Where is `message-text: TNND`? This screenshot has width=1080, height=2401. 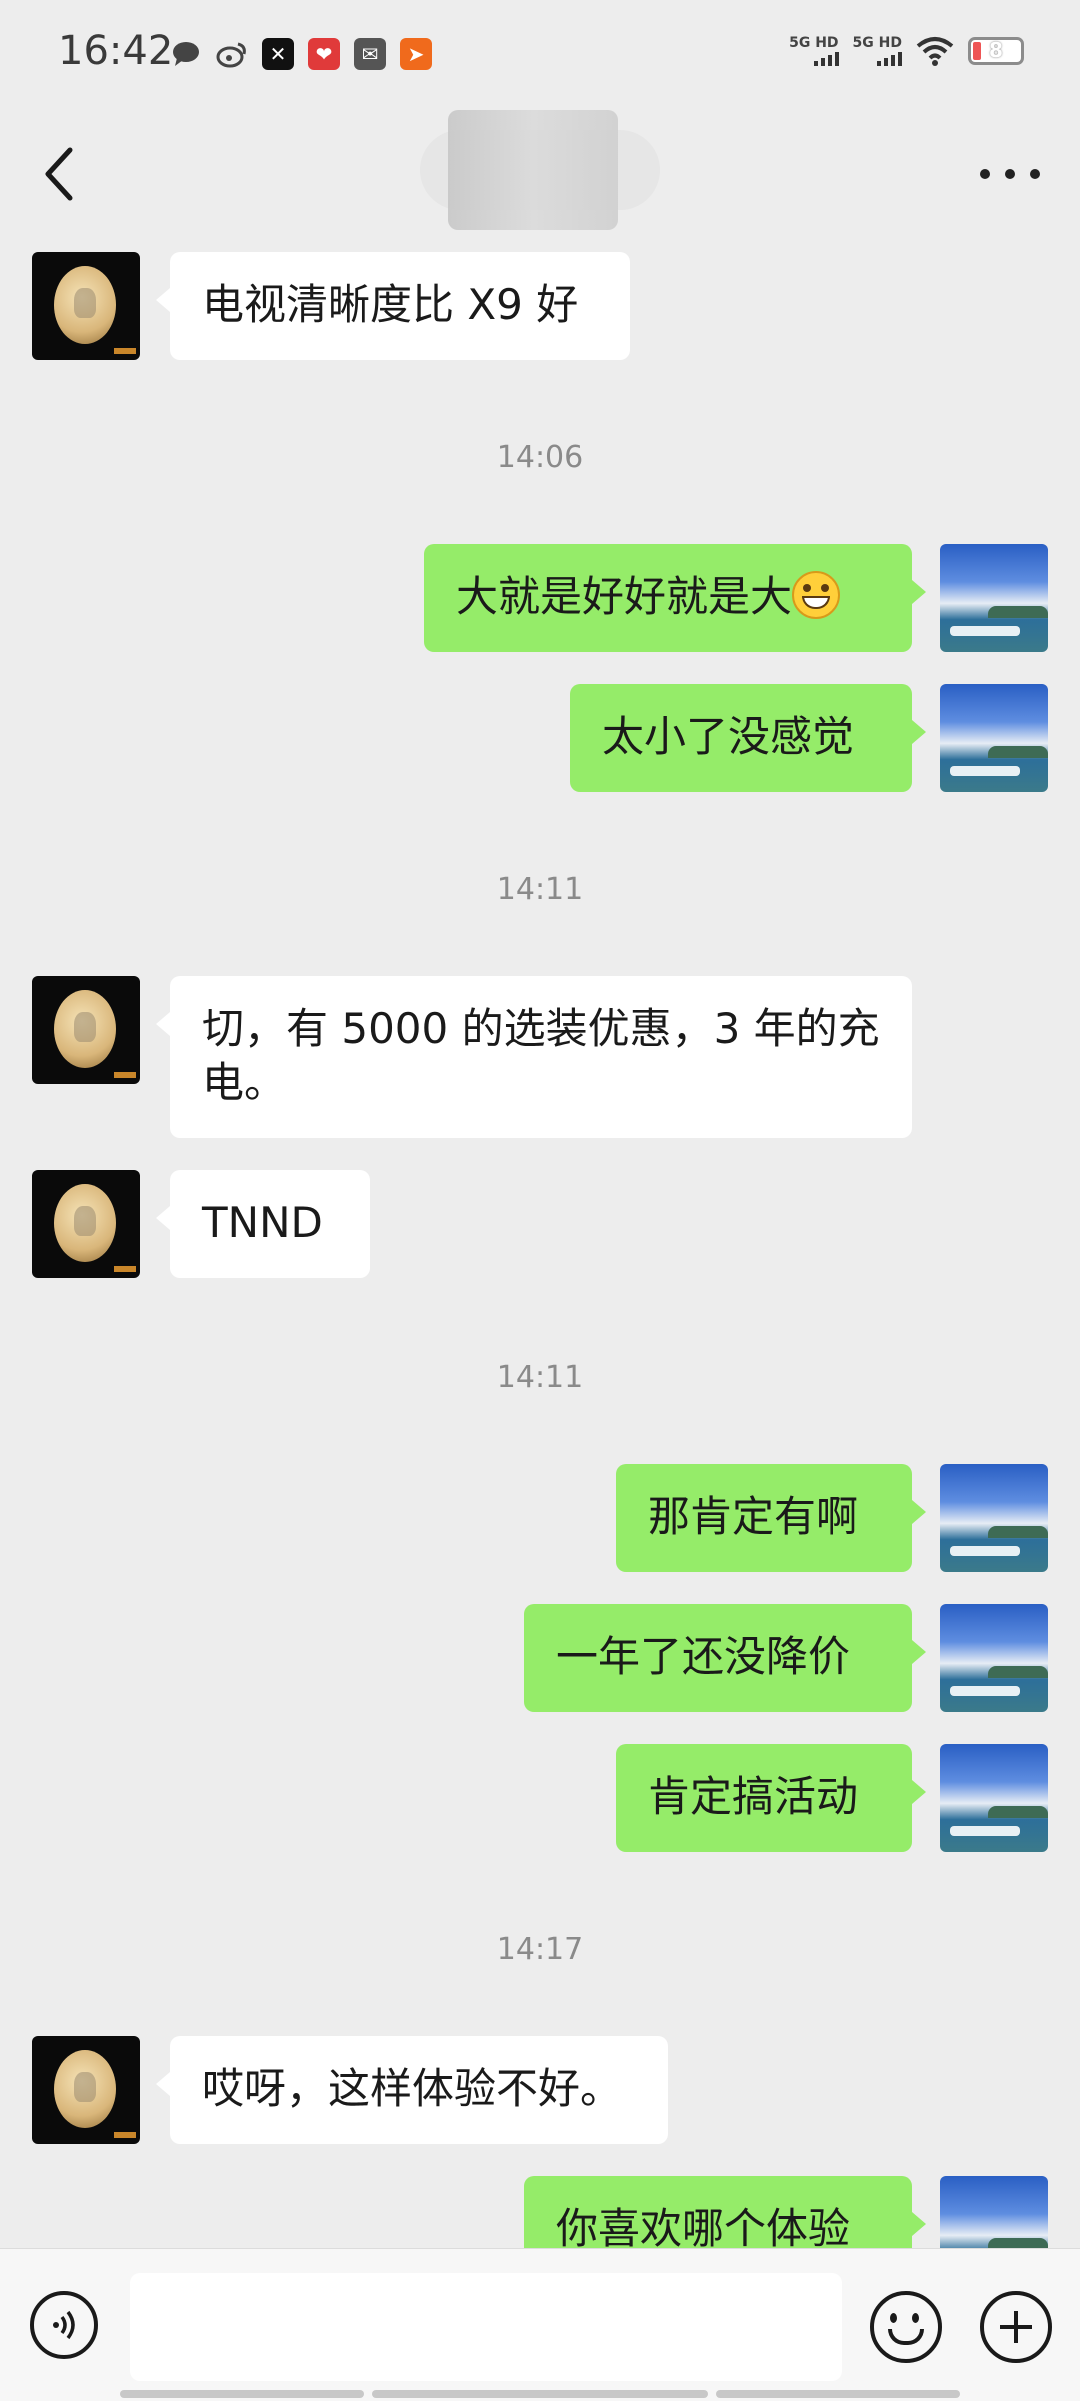
message-text: TNND is located at coordinates (262, 1222).